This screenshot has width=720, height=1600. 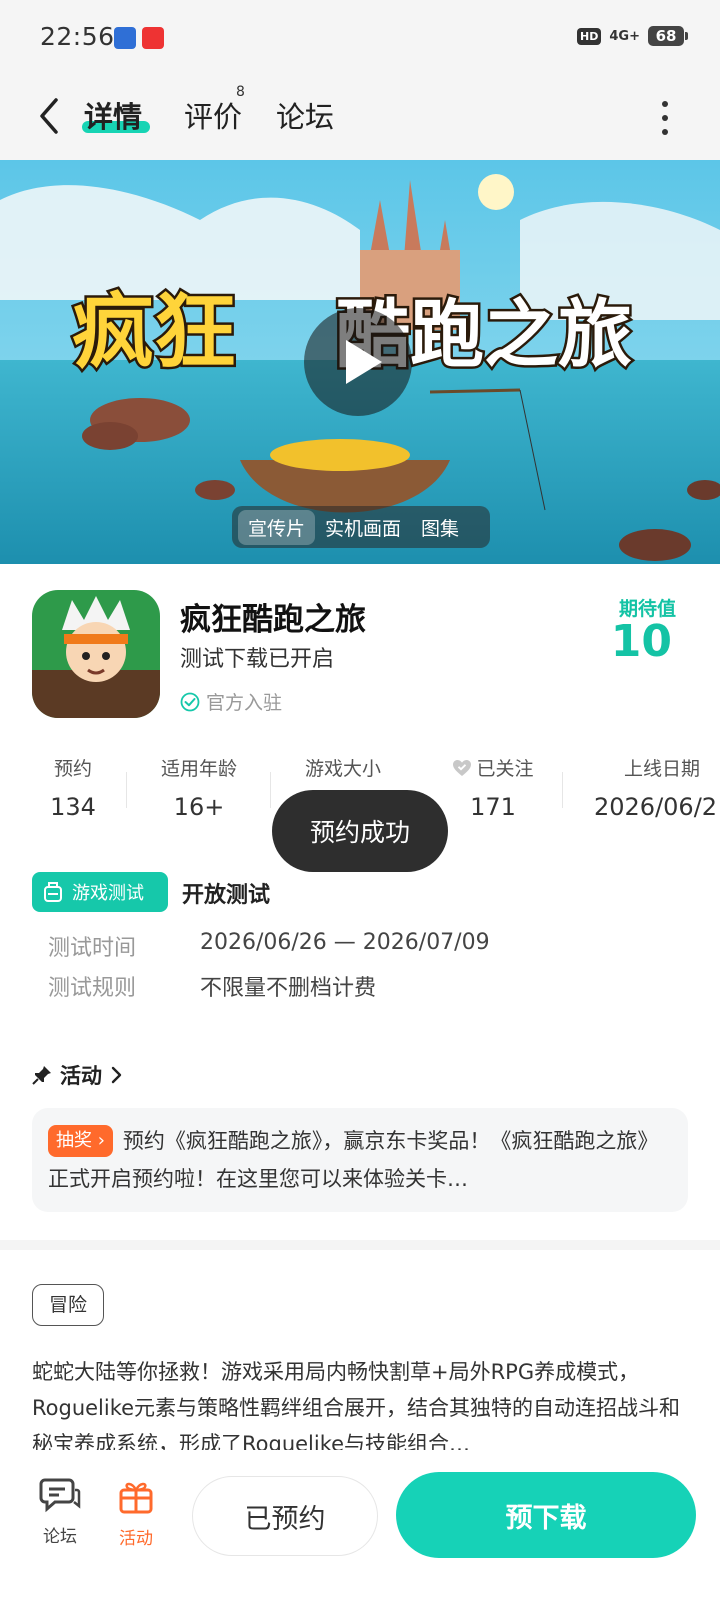 I want to click on tab-forum: 论坛, so click(x=305, y=115).